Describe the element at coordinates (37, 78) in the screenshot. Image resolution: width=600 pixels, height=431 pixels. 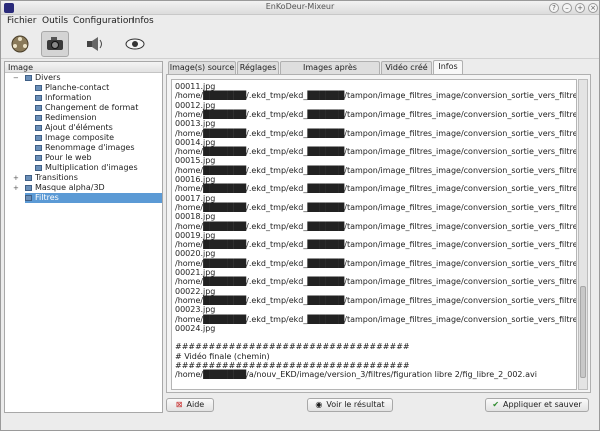
I see `tree-item-divers: − Divers` at that location.